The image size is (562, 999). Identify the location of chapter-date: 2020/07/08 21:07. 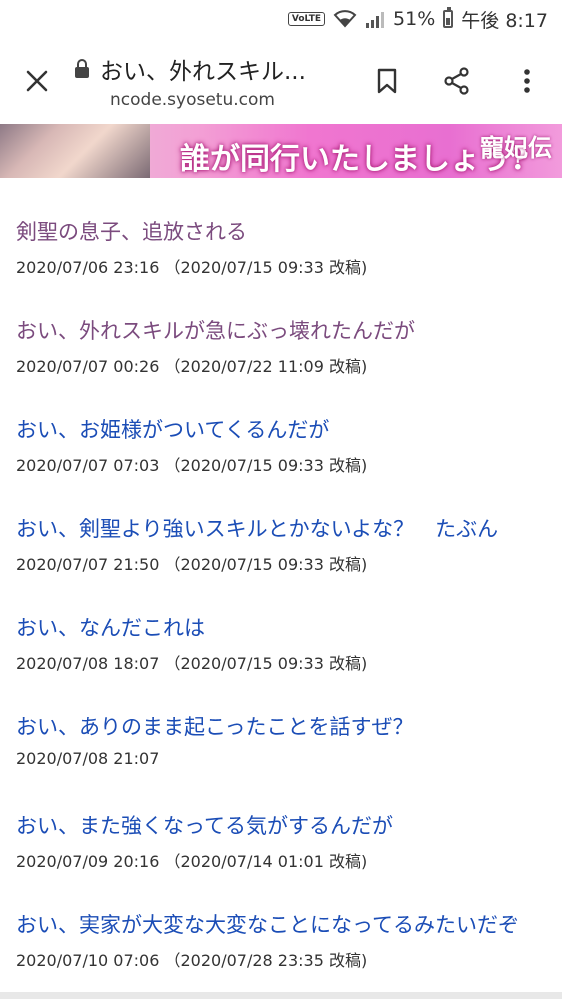
(88, 758).